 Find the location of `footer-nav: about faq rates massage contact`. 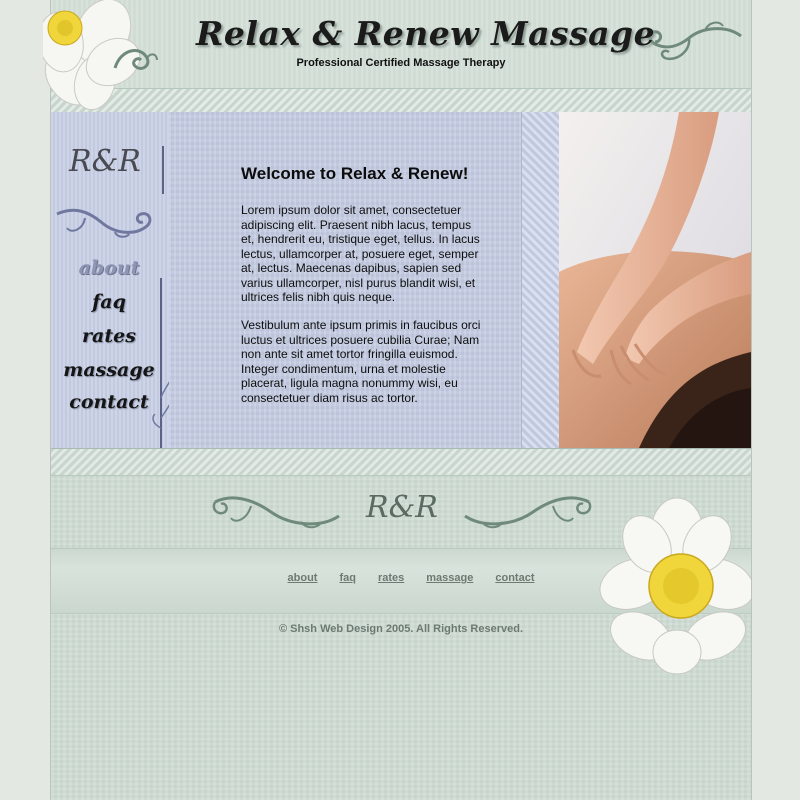

footer-nav: about faq rates massage contact is located at coordinates (411, 578).